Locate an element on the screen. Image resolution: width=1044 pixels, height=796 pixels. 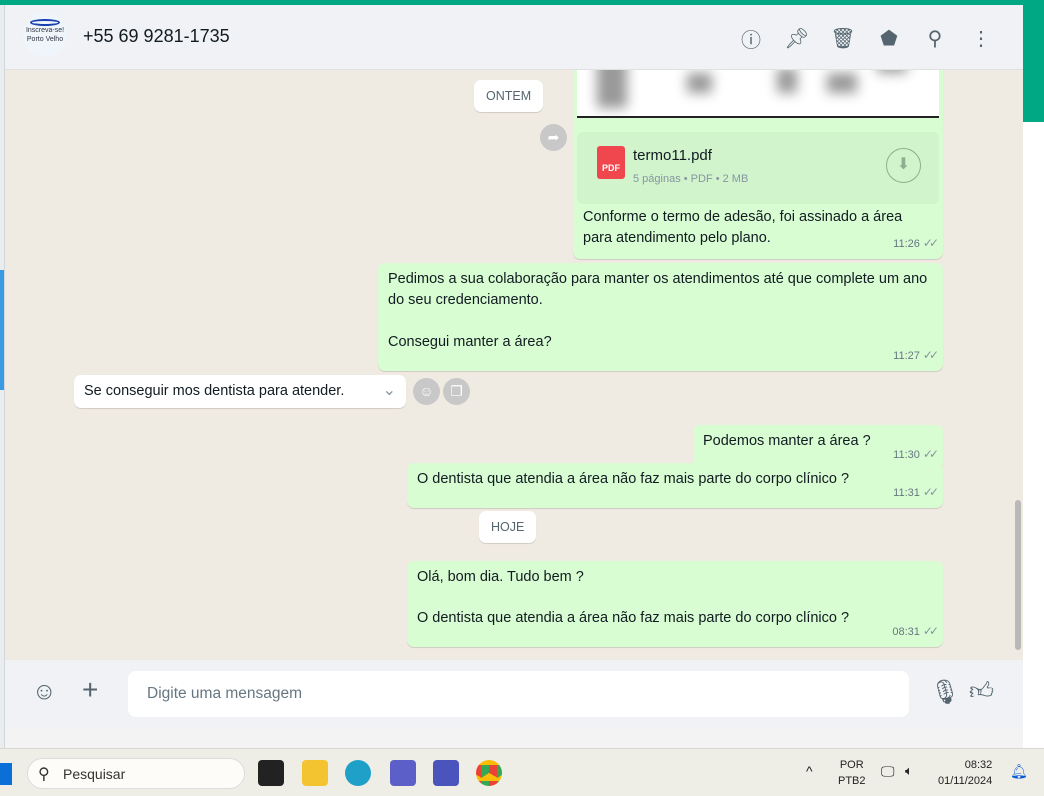
message-input: Digite uma mensagem is located at coordinates (518, 694).